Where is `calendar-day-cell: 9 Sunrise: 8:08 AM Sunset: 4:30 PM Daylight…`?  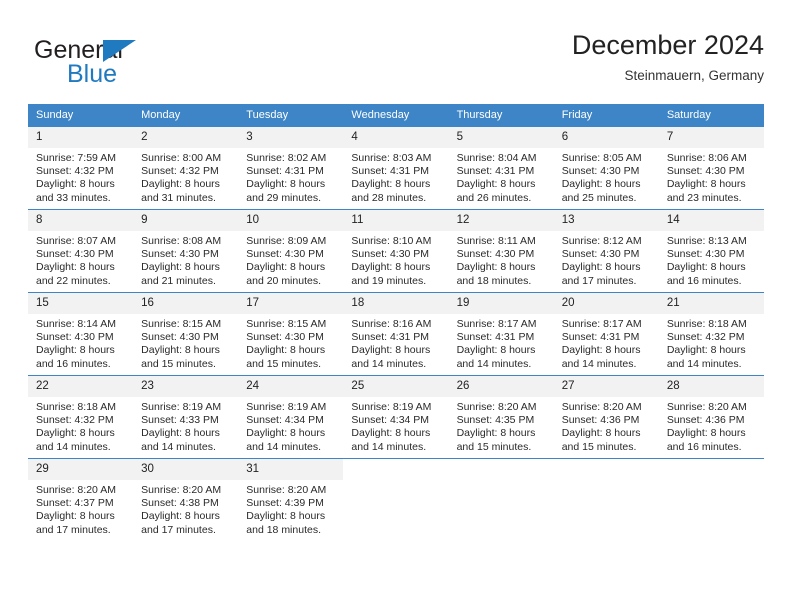
calendar-day-cell: 9 Sunrise: 8:08 AM Sunset: 4:30 PM Daylight… is located at coordinates (186, 251).